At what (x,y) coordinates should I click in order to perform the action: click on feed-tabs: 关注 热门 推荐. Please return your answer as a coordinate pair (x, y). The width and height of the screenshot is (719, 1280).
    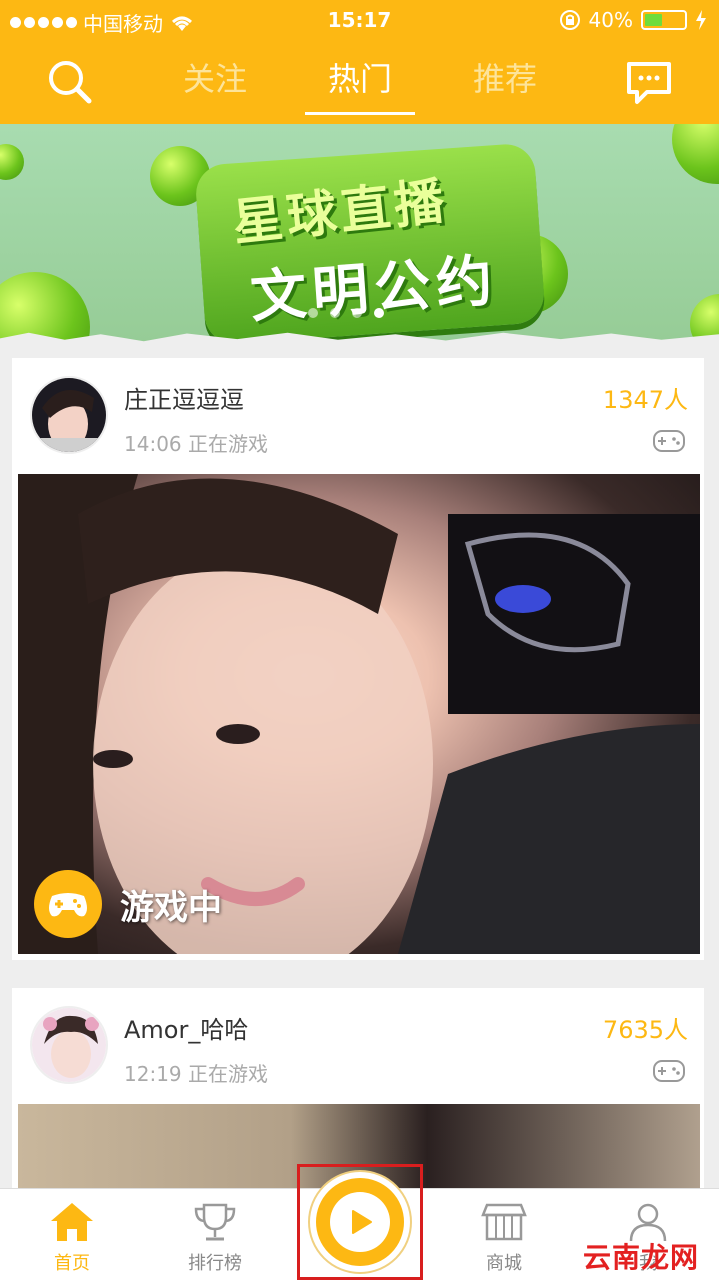
    Looking at the image, I should click on (360, 84).